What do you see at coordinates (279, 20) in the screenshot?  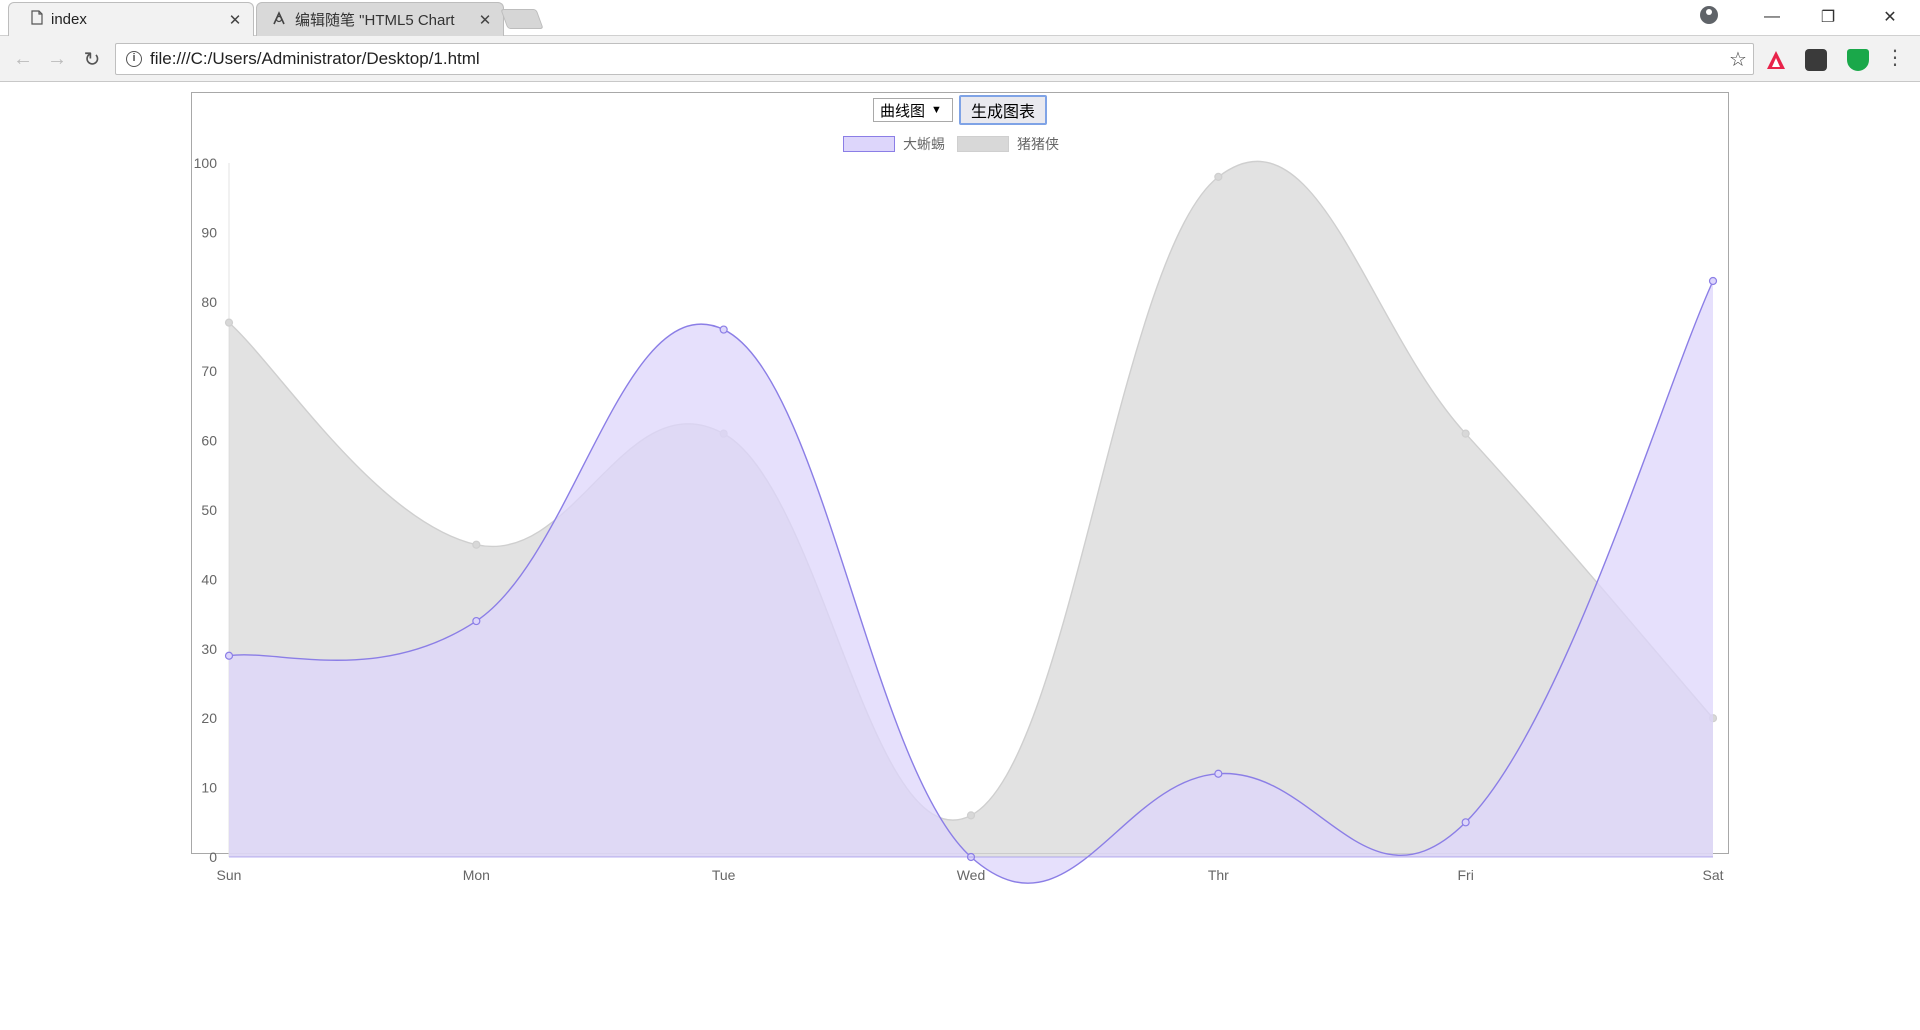 I see `site-icon` at bounding box center [279, 20].